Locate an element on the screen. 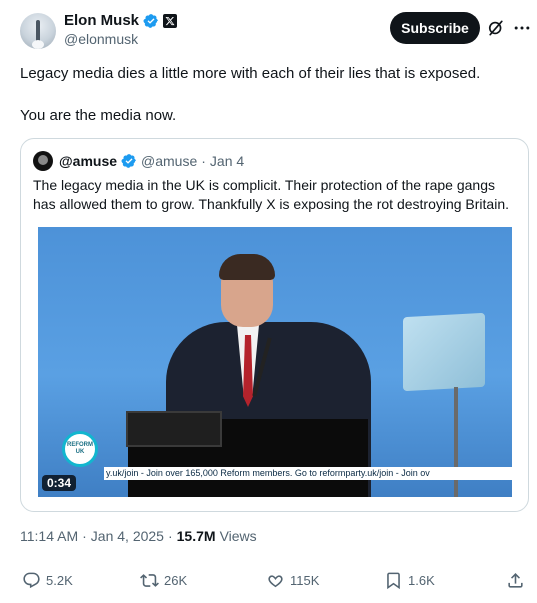 This screenshot has height=603, width=537. lectern-monitor is located at coordinates (174, 429).